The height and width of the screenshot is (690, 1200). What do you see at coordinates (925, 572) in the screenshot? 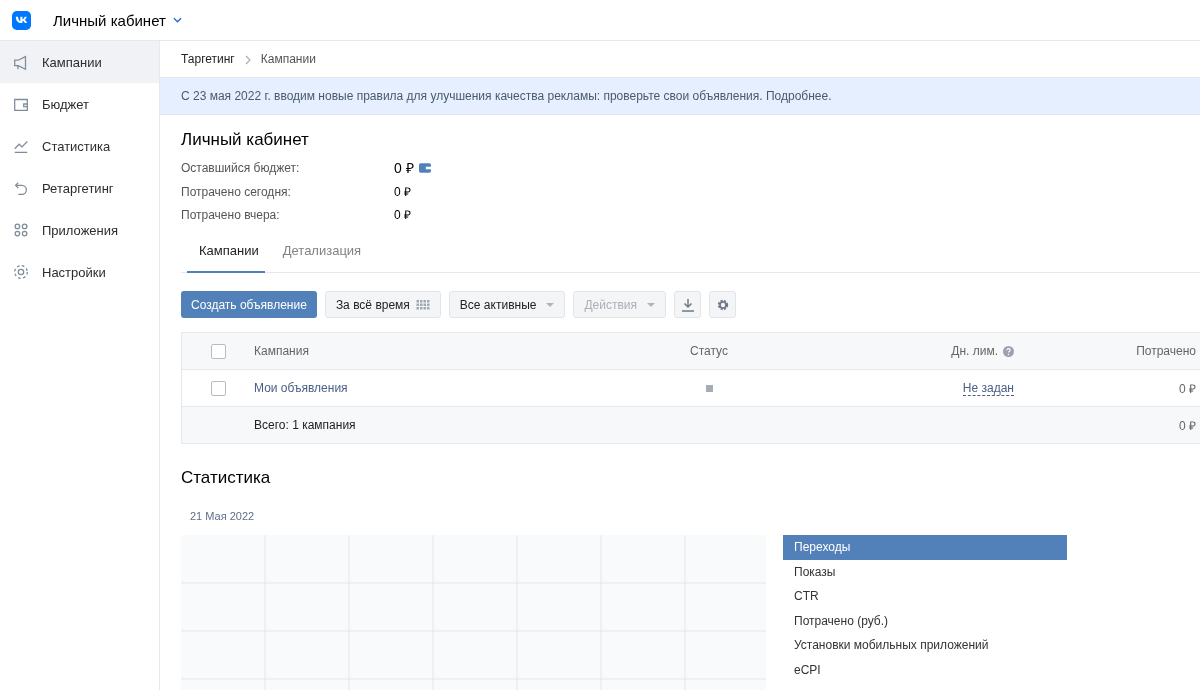
I see `metric-item: Показы` at bounding box center [925, 572].